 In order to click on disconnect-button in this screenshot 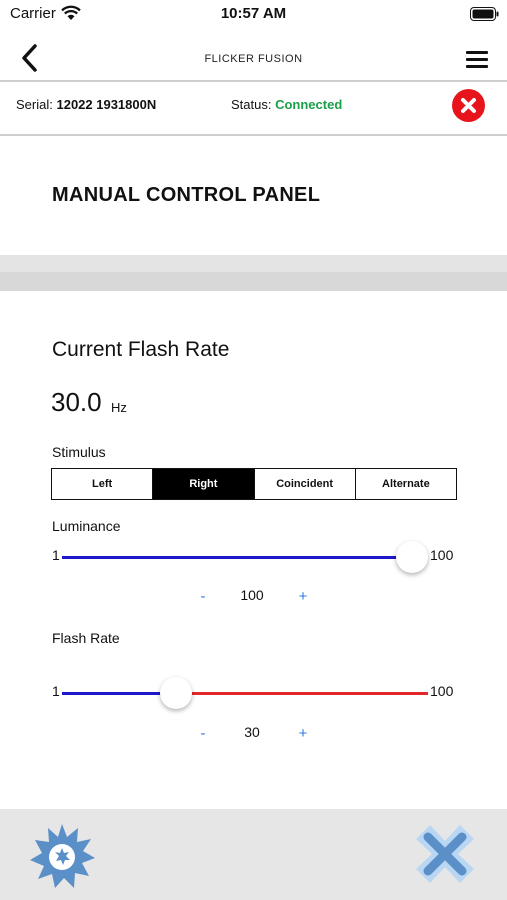, I will do `click(468, 105)`.